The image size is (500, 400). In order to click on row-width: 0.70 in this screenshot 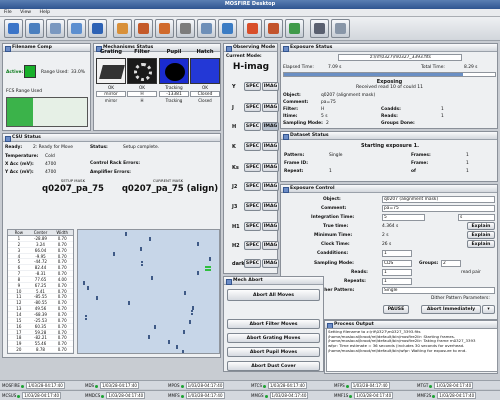, I will do `click(62, 309)`.